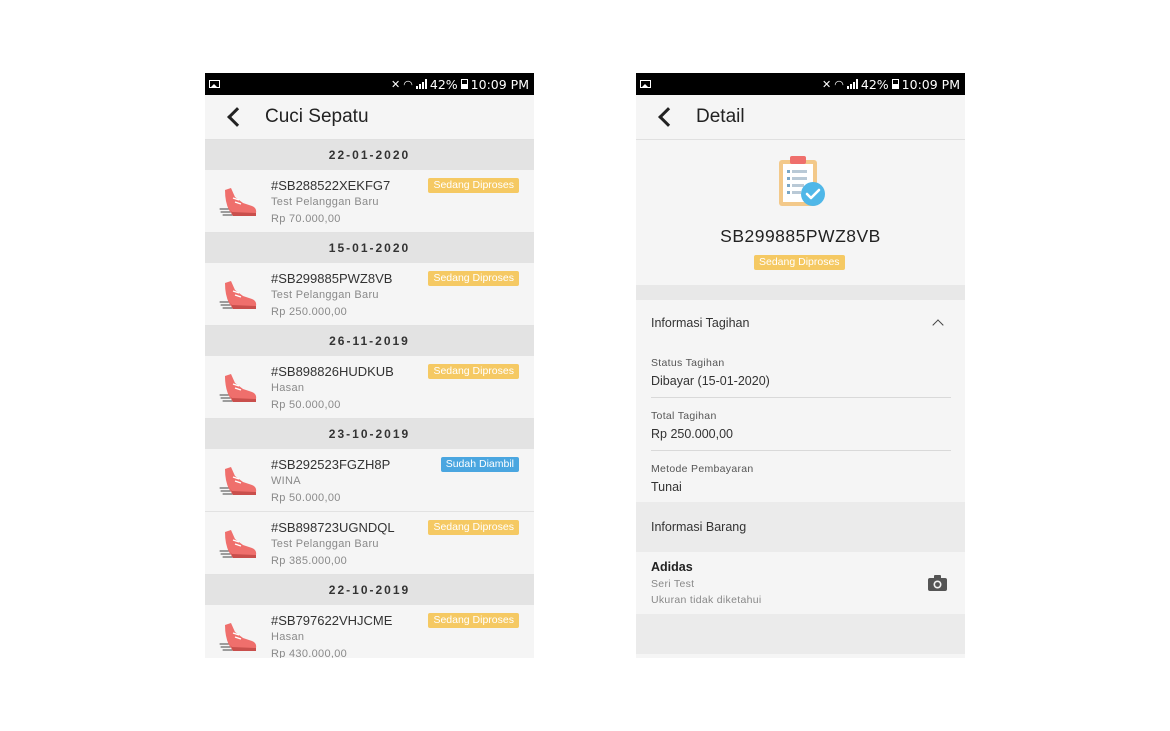  What do you see at coordinates (672, 567) in the screenshot?
I see `item-name: Adidas` at bounding box center [672, 567].